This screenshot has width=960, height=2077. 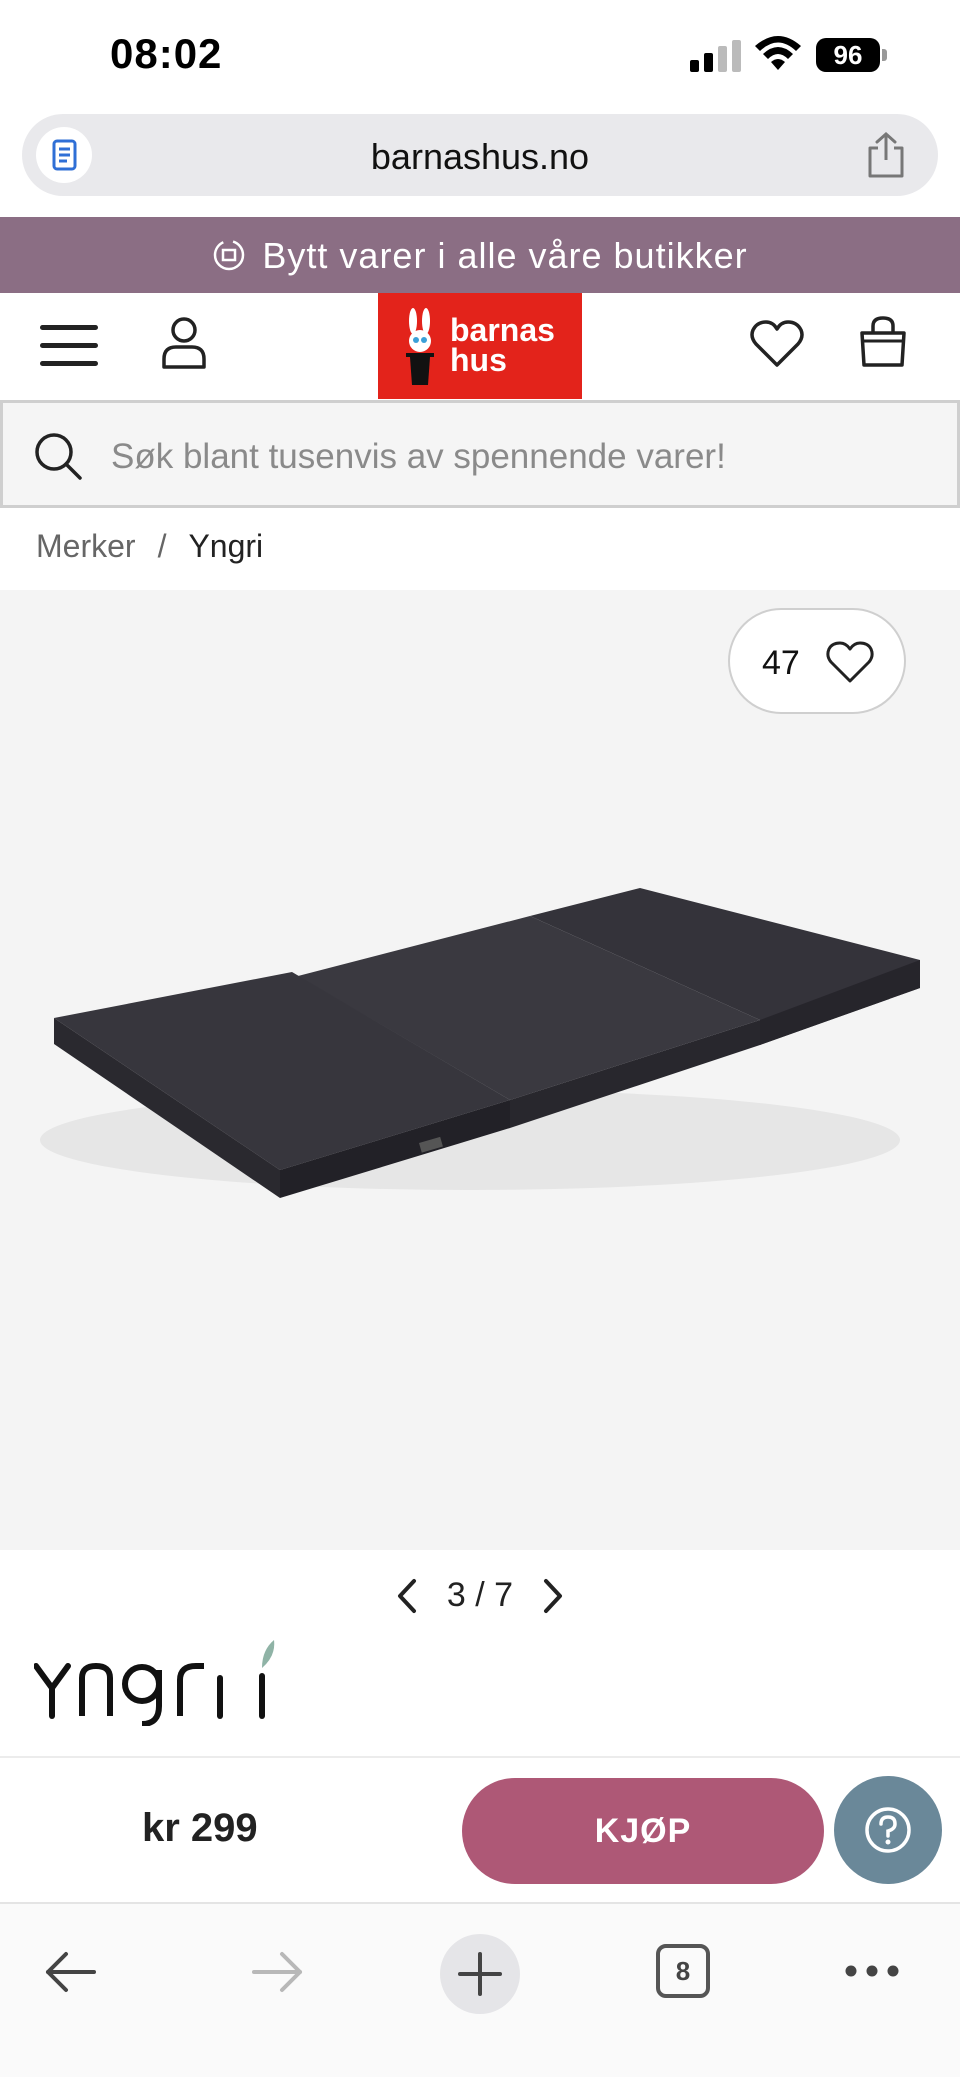 I want to click on wifi-icon, so click(x=778, y=53).